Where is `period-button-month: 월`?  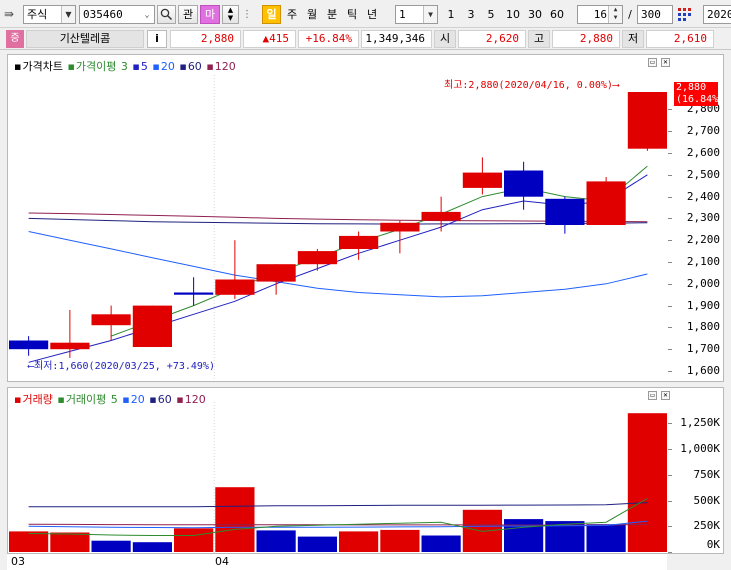
period-button-month: 월 is located at coordinates (312, 14).